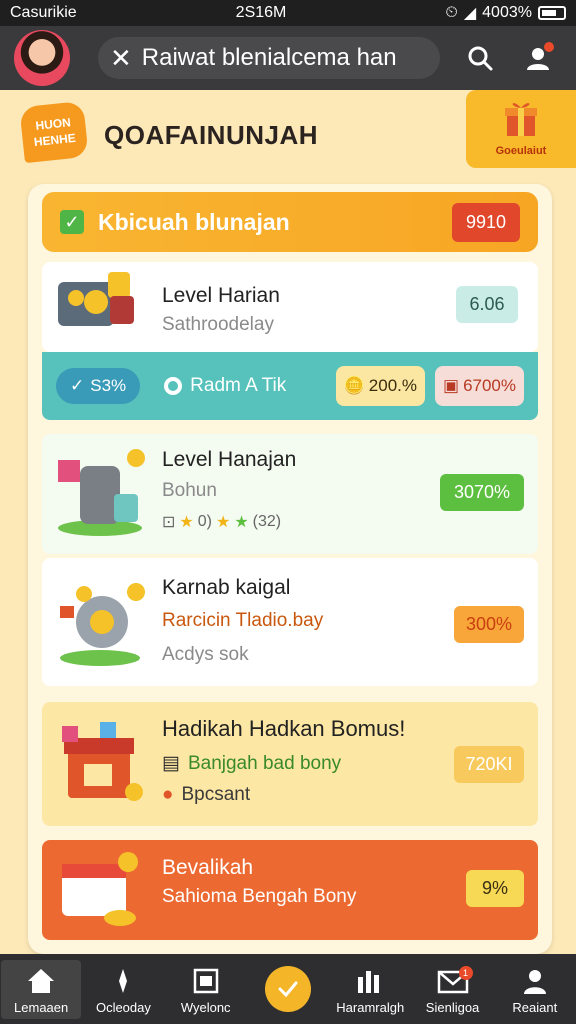  Describe the element at coordinates (261, 12) in the screenshot. I see `time-text: 2S16M` at that location.